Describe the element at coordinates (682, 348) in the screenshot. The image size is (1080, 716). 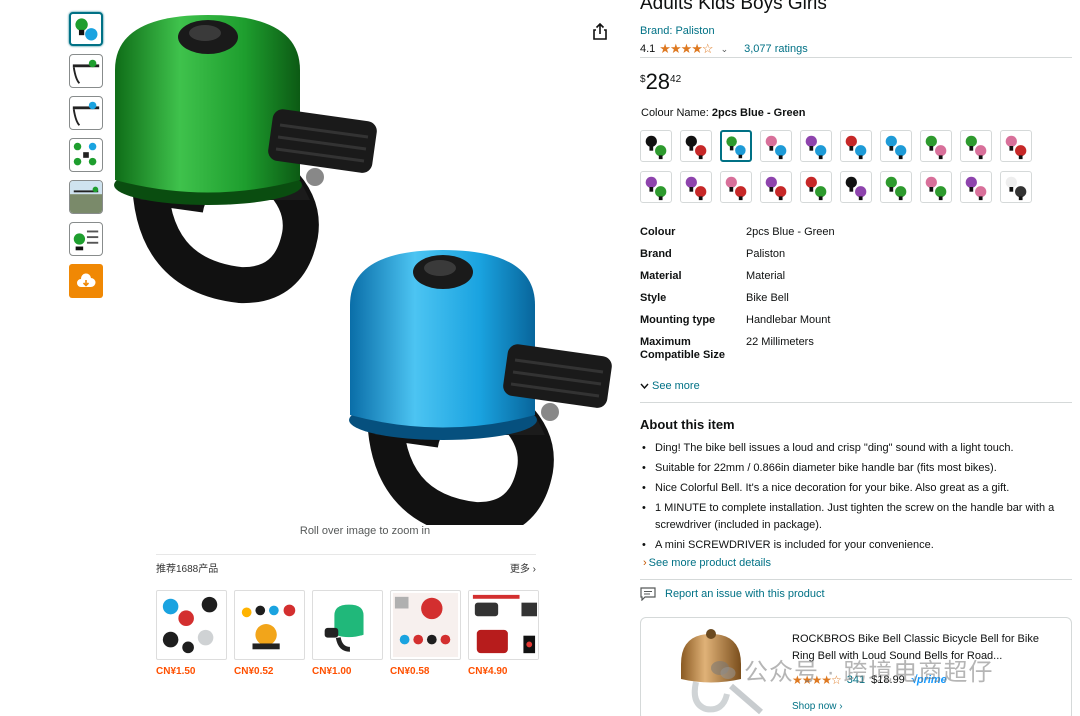
I see `spec-key: Maximum Compatible Size` at that location.